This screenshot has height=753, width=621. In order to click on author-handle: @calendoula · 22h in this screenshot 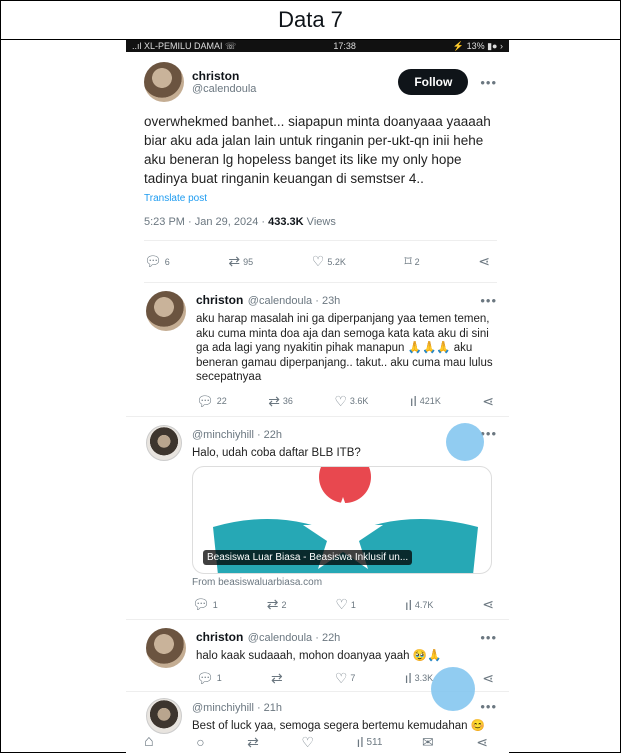, I will do `click(294, 638)`.